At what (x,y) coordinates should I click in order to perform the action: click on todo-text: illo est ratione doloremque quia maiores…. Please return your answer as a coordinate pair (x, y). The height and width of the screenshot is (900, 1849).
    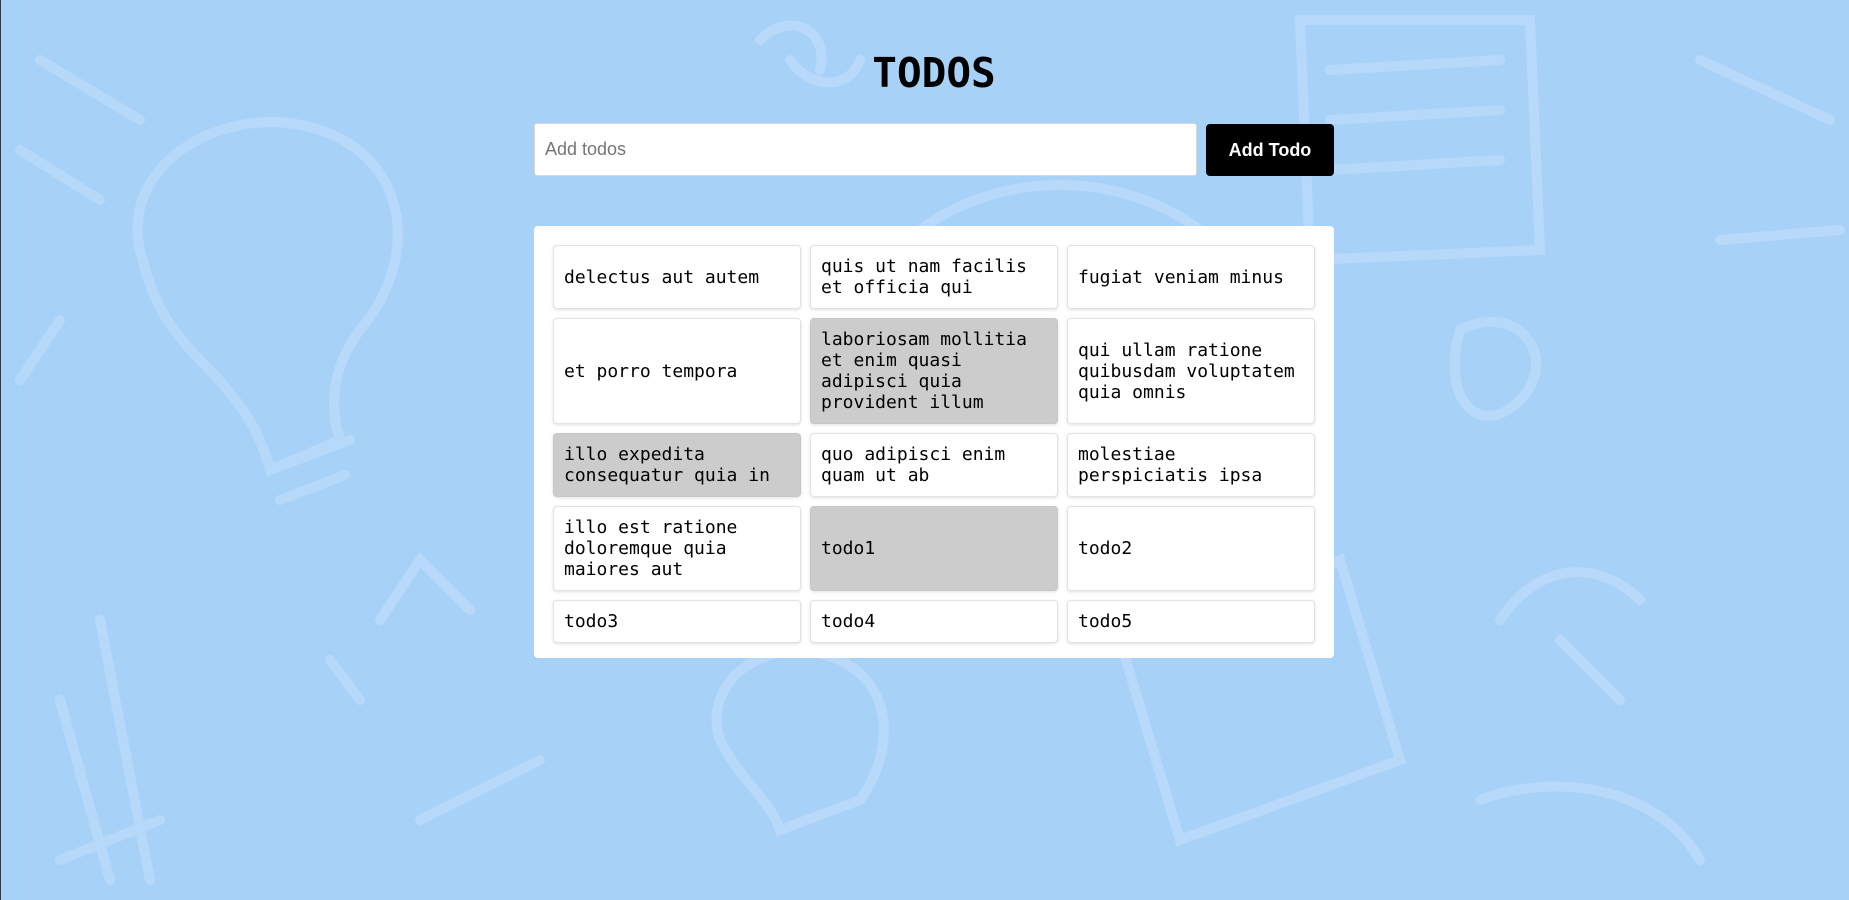
    Looking at the image, I should click on (651, 548).